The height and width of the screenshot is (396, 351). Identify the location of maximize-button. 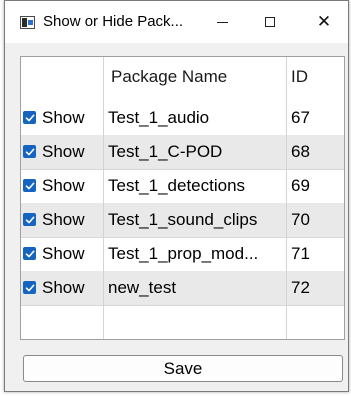
(270, 22).